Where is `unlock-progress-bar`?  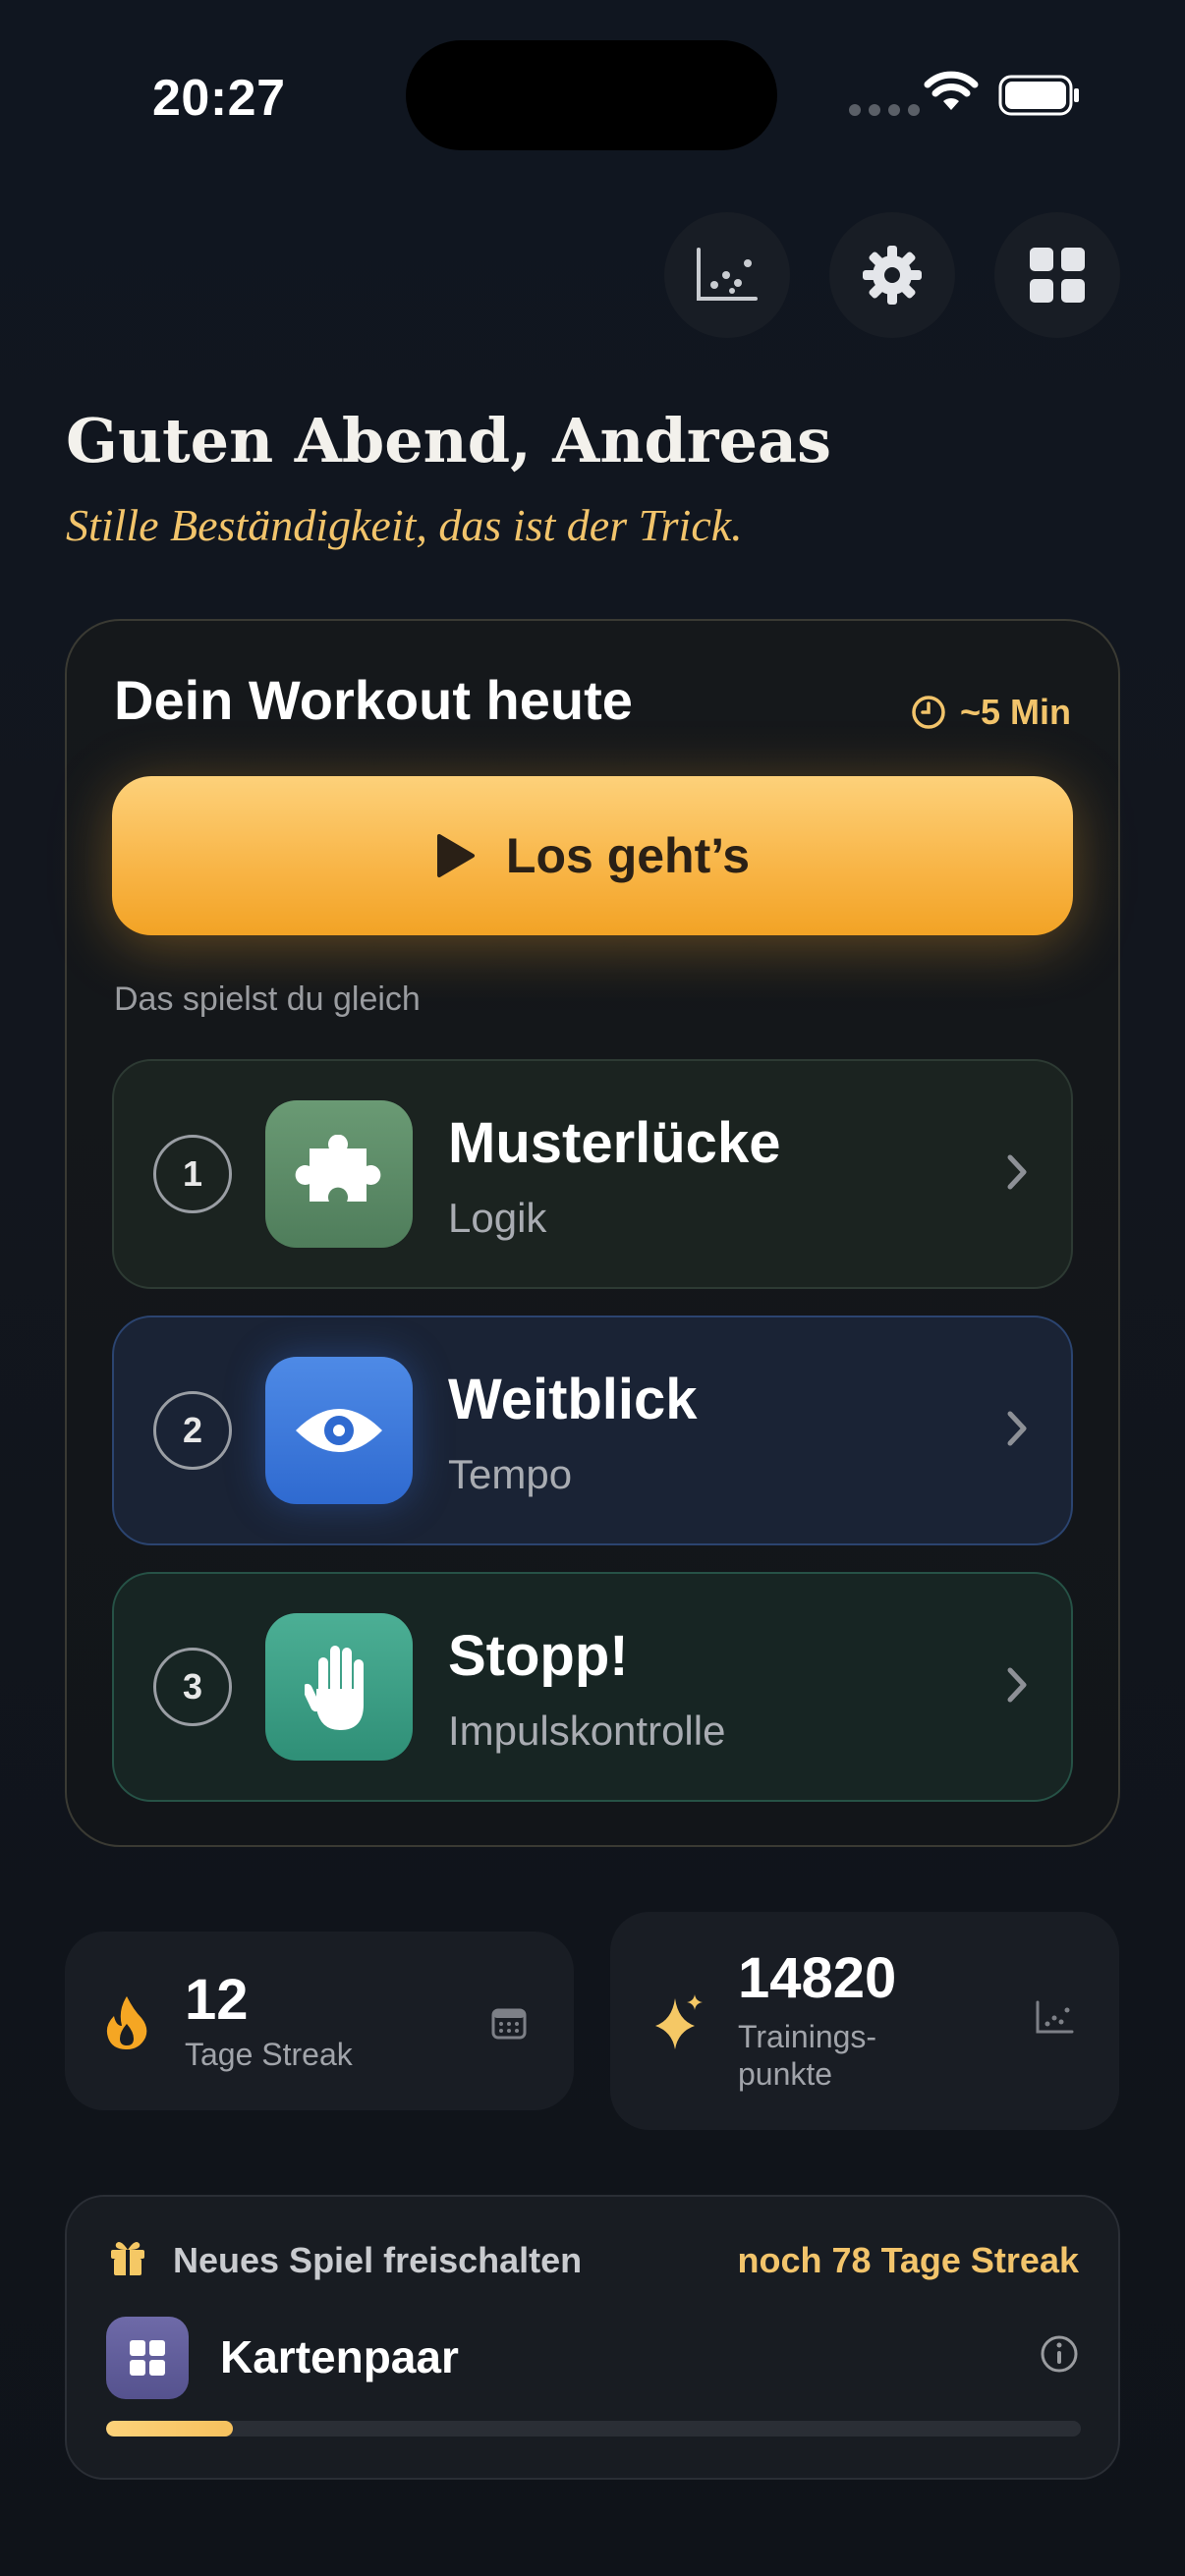 unlock-progress-bar is located at coordinates (594, 2428).